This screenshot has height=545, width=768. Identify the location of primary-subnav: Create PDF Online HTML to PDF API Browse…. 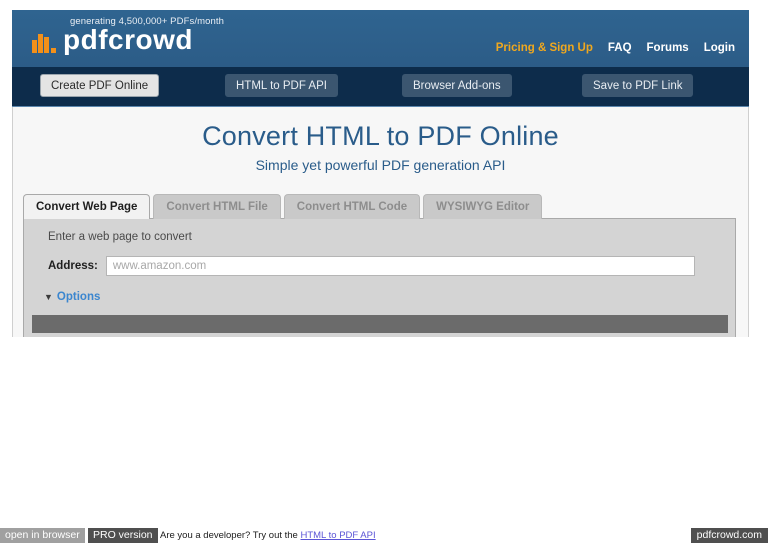
(380, 87).